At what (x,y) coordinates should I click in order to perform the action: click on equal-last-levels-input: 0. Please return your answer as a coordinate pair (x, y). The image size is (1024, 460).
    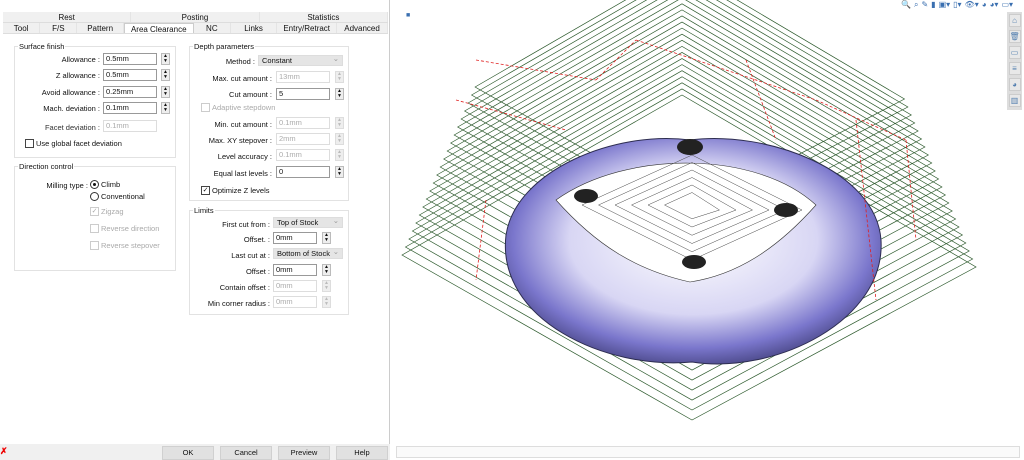
    Looking at the image, I should click on (303, 172).